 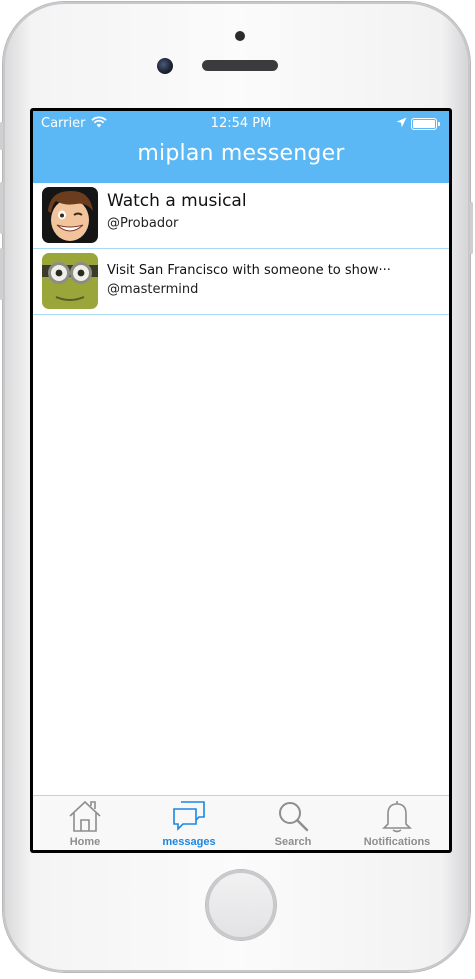 I want to click on battery-icon, so click(x=425, y=124).